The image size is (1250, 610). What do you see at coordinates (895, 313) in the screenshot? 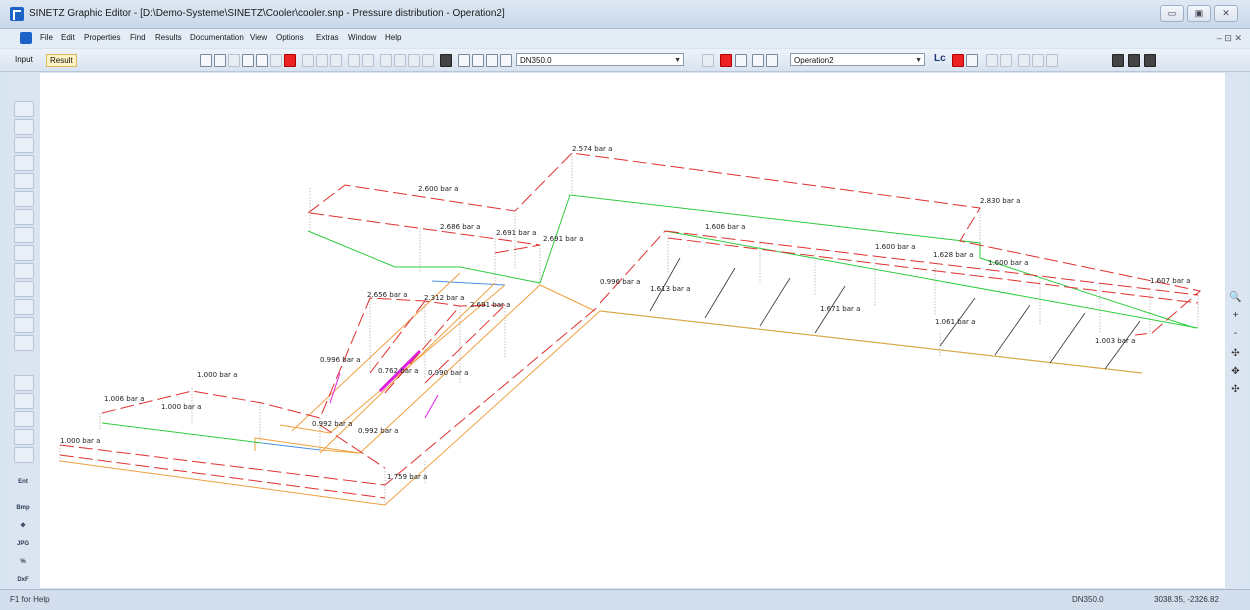
I see `cross-segments` at bounding box center [895, 313].